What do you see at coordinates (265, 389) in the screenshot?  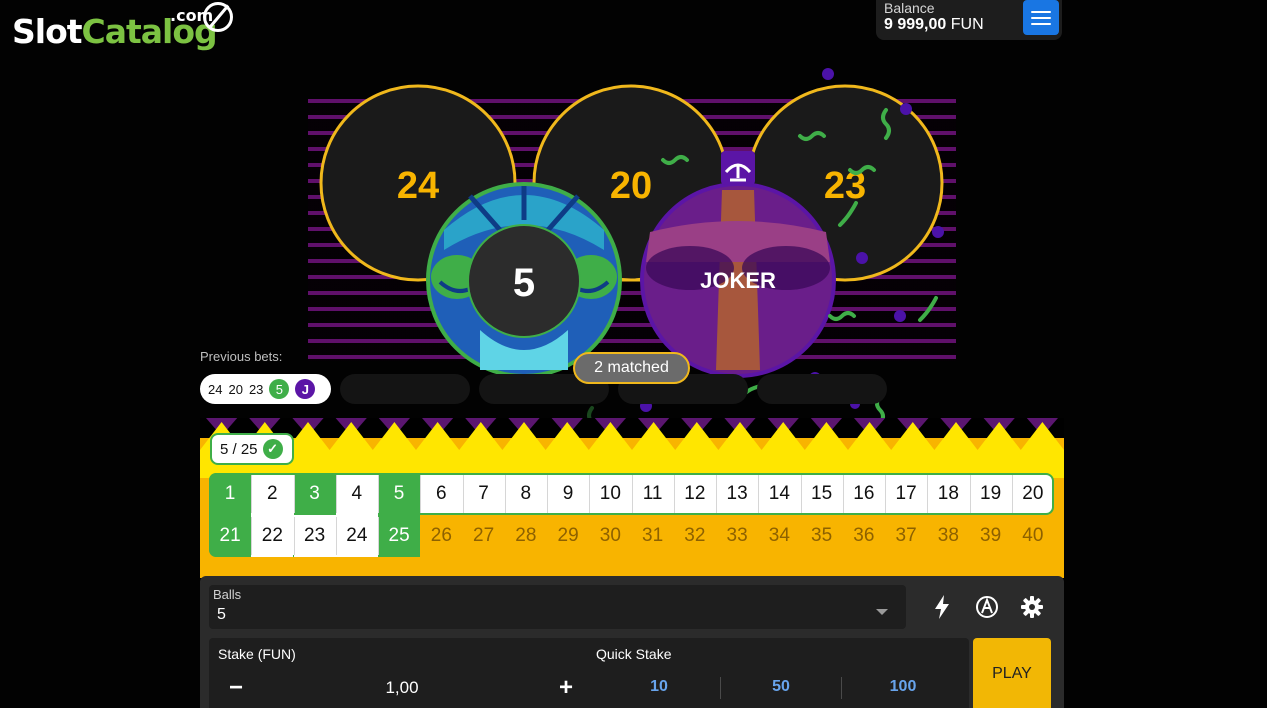 I see `previous-bet-pill: 24 20 23 5 J` at bounding box center [265, 389].